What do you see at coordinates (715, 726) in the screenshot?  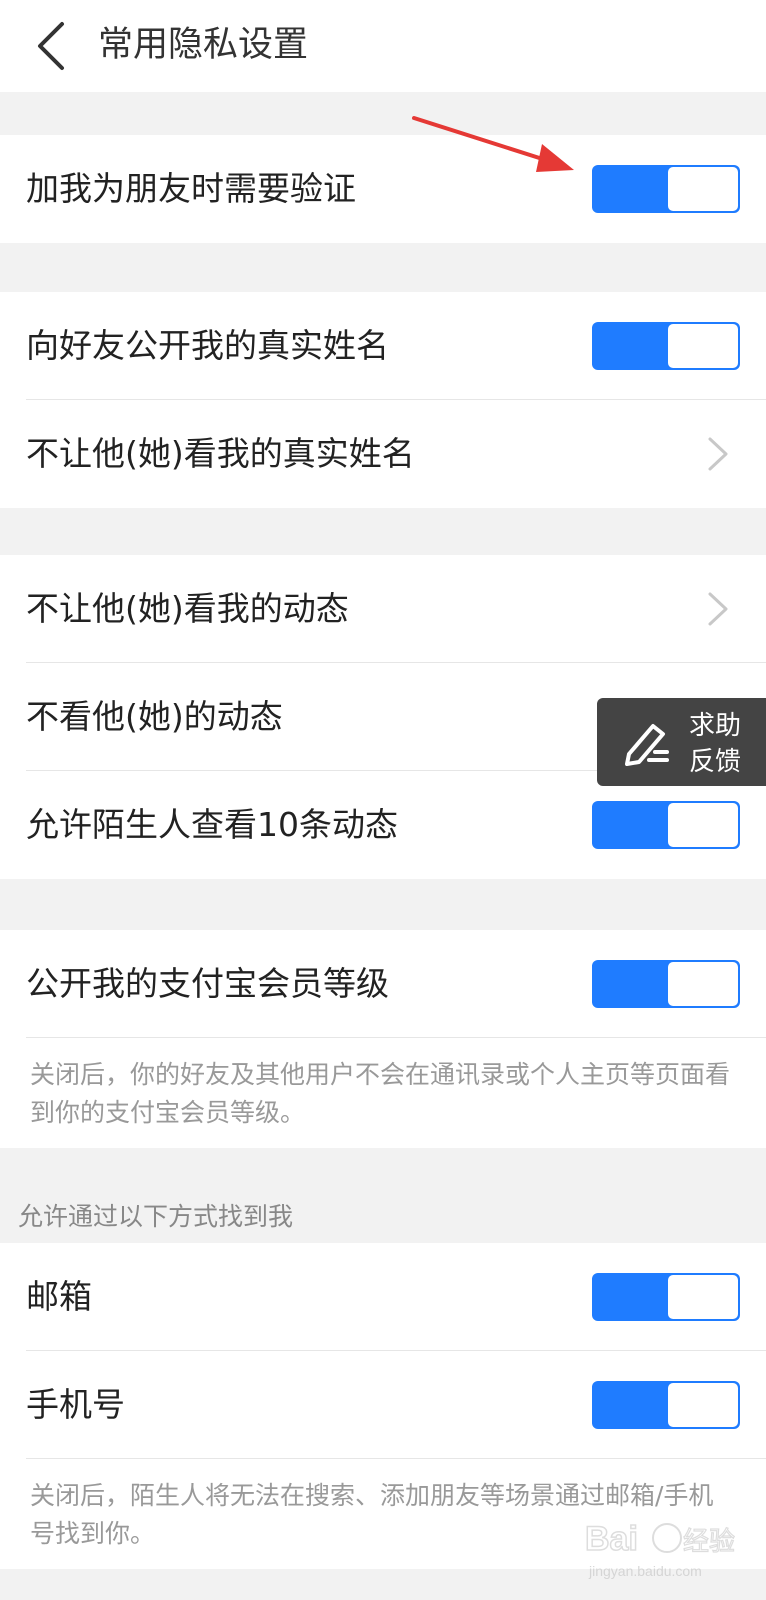 I see `help-feedback-line1: 求助` at bounding box center [715, 726].